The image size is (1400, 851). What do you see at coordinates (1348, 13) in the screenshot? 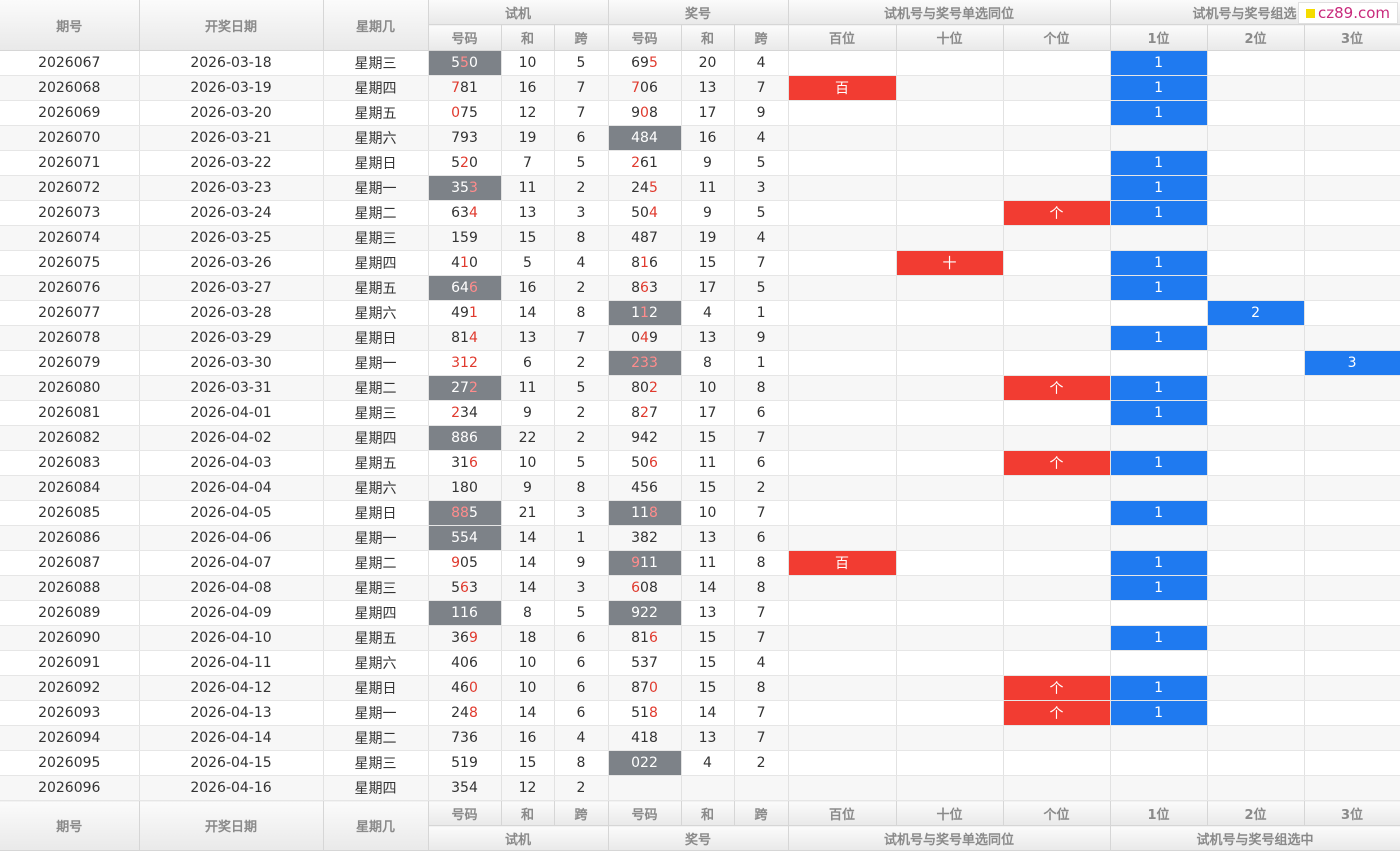
I see `site-logo: cz89.com` at bounding box center [1348, 13].